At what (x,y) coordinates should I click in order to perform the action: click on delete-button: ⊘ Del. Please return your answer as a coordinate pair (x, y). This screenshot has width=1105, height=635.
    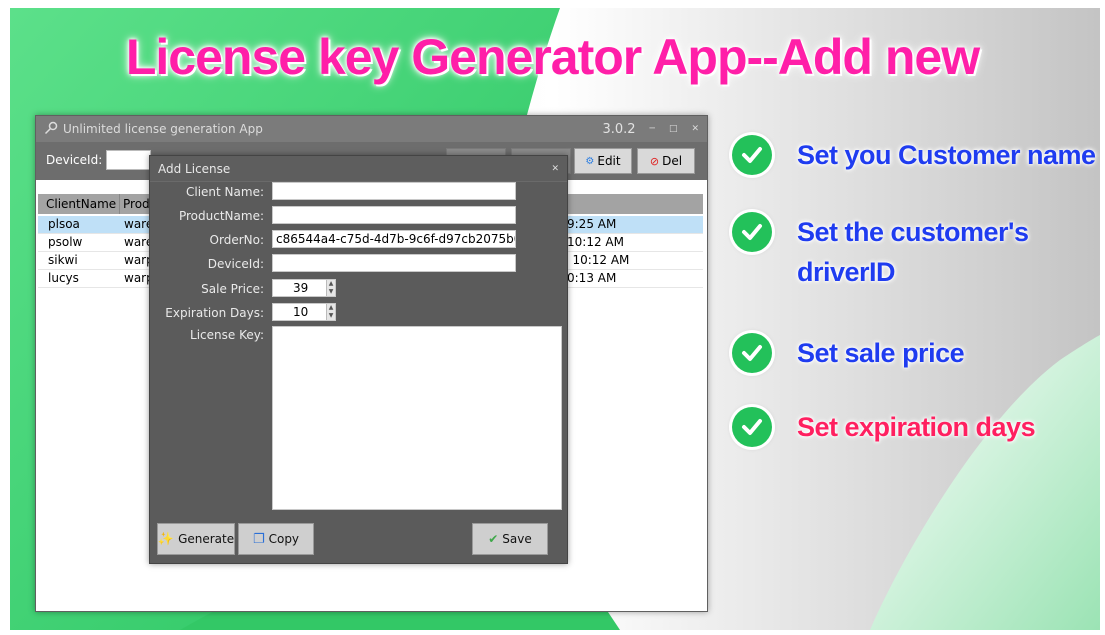
    Looking at the image, I should click on (666, 161).